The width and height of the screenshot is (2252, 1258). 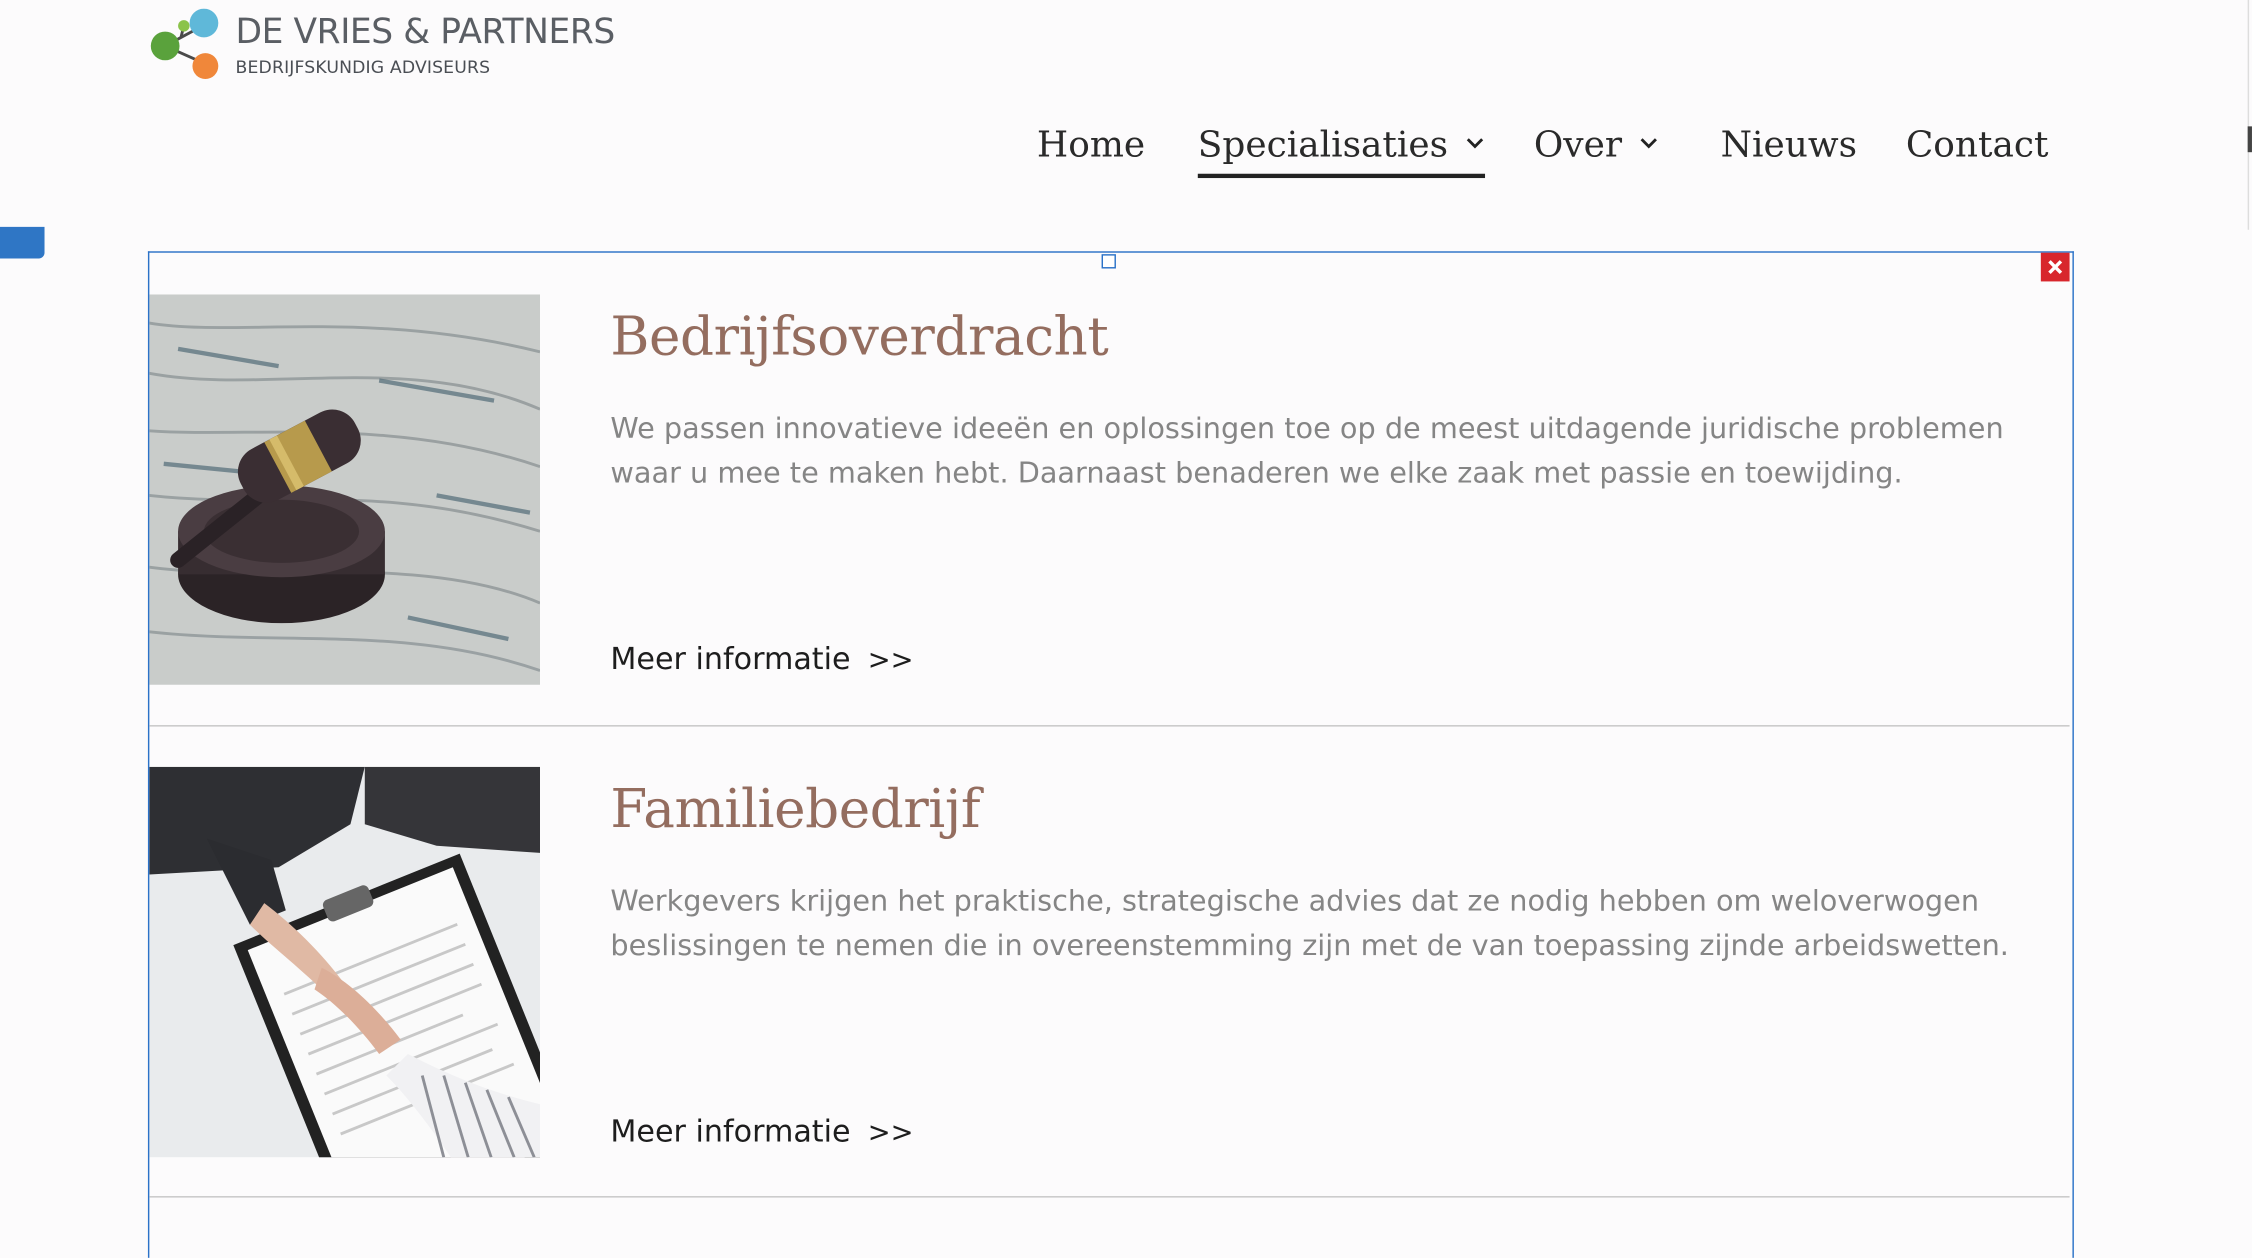 I want to click on nav-item-nieuws: Nieuws, so click(x=1789, y=143).